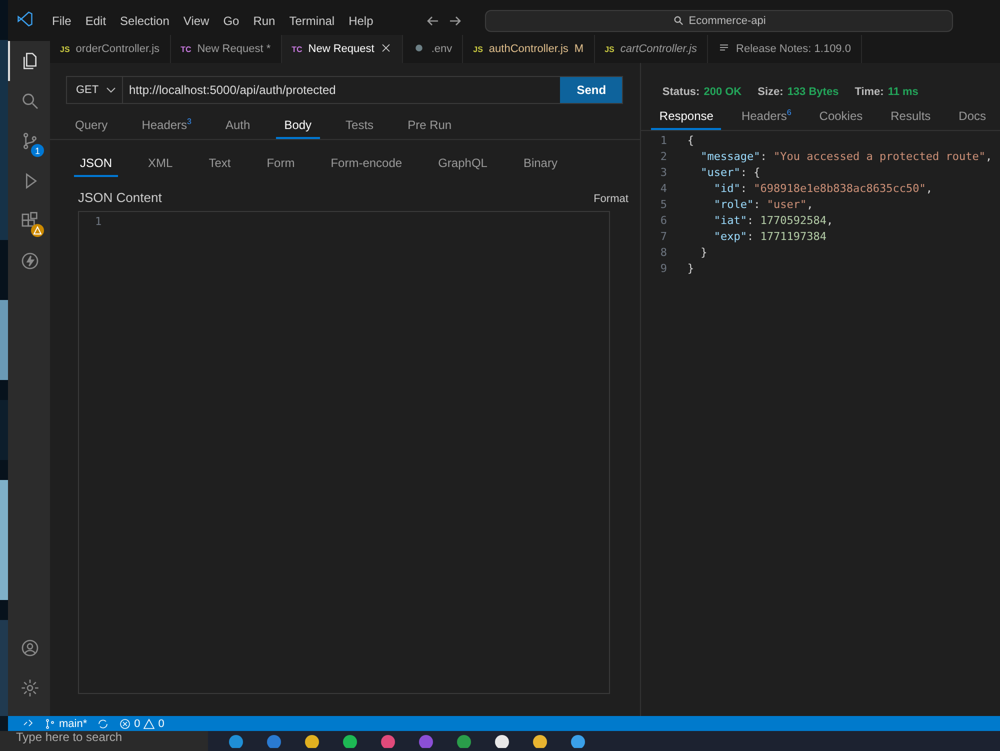 Image resolution: width=1000 pixels, height=751 pixels. What do you see at coordinates (345, 90) in the screenshot?
I see `request-bar: GET http://localhost:5000/api/auth/protected Send` at bounding box center [345, 90].